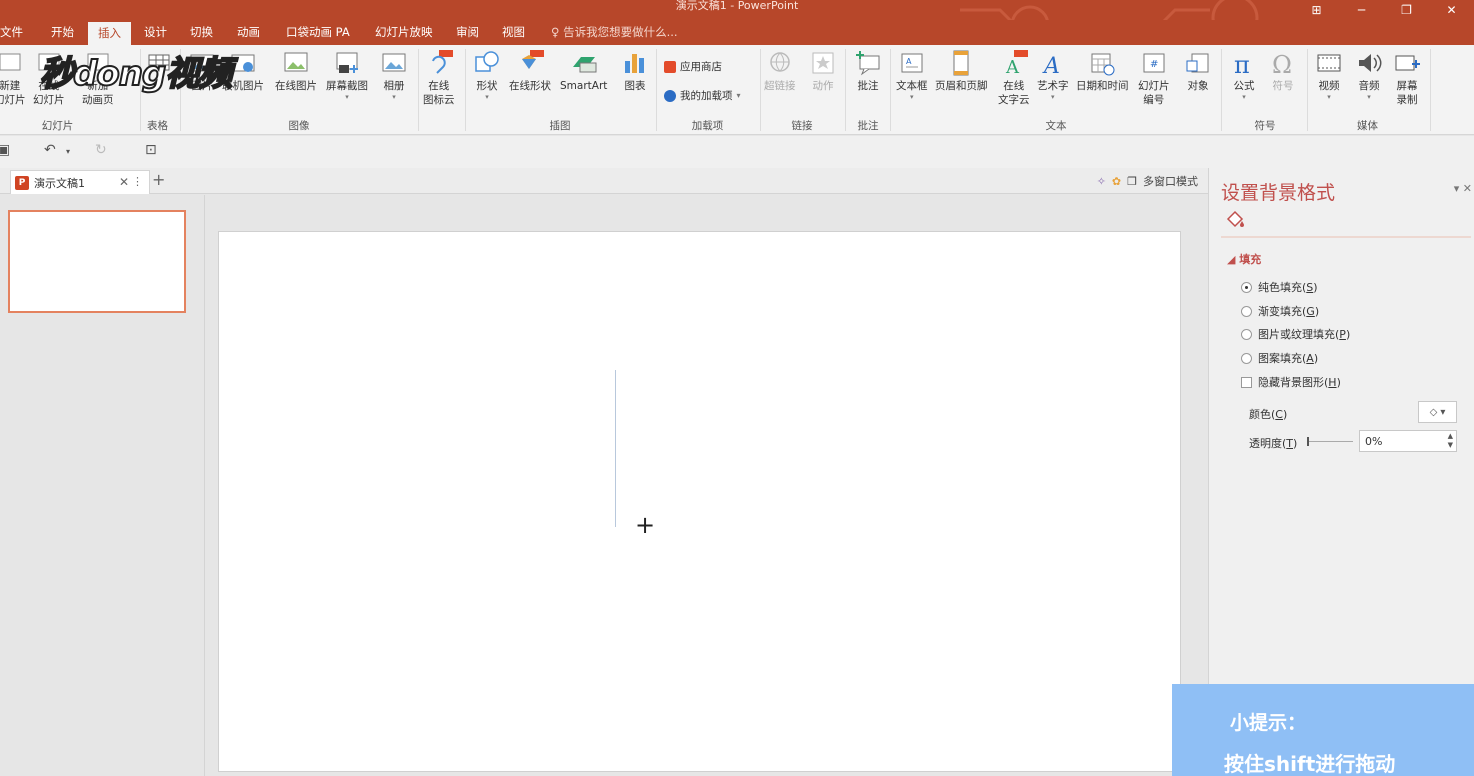 The image size is (1474, 776). Describe the element at coordinates (80, 182) in the screenshot. I see `document-tab: P 演示文稿1 ✕ ⋮` at that location.